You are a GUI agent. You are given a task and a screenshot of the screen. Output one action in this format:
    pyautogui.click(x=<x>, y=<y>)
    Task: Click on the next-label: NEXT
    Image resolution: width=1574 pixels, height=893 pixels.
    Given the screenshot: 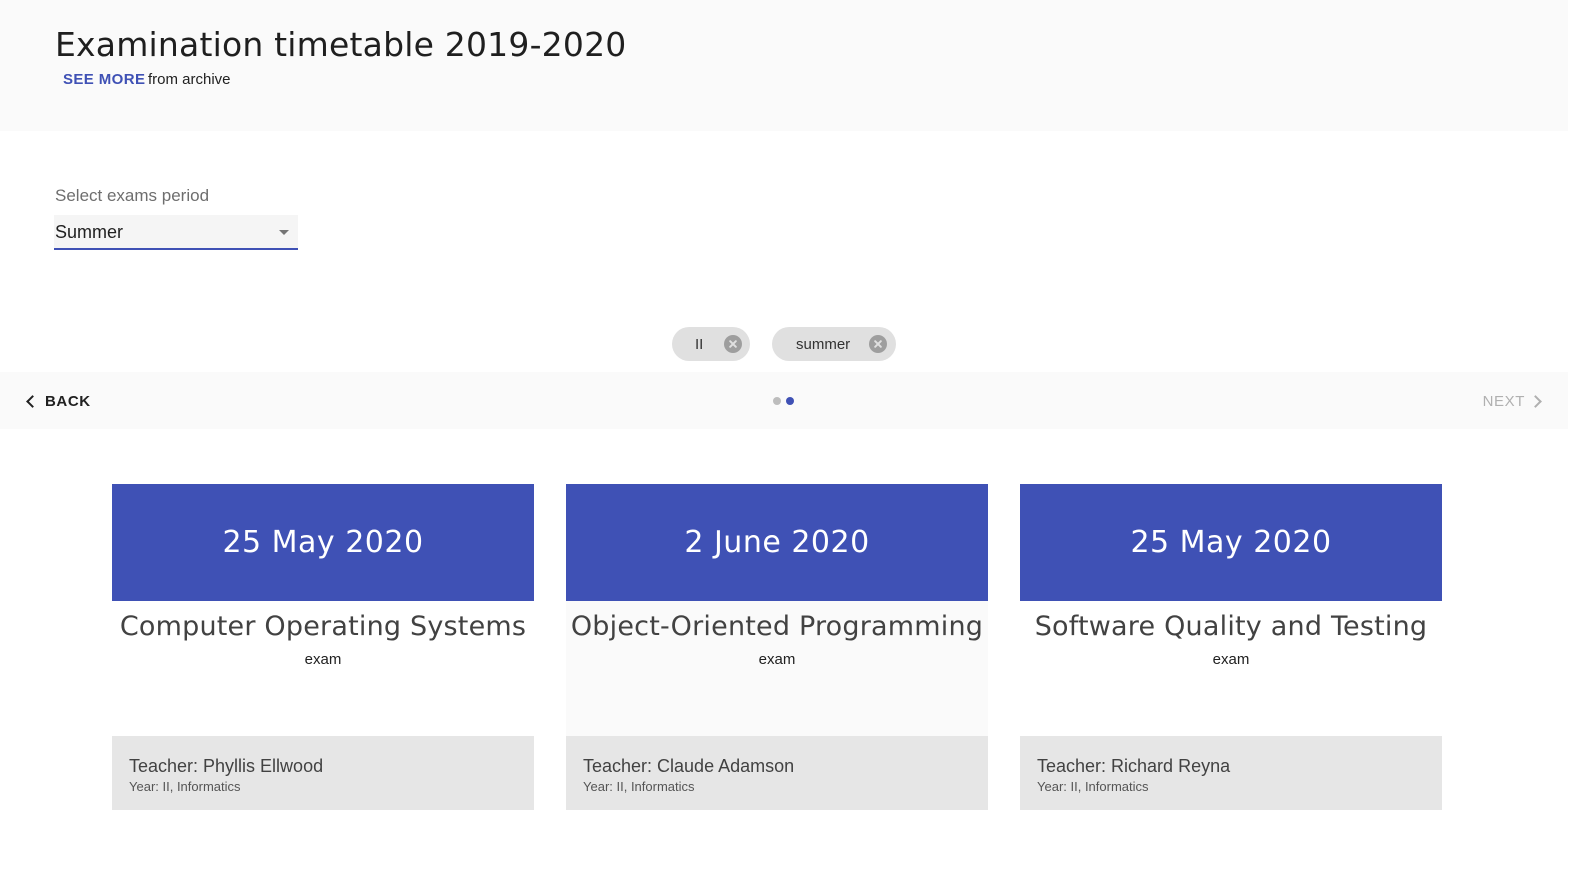 What is the action you would take?
    pyautogui.click(x=1503, y=401)
    